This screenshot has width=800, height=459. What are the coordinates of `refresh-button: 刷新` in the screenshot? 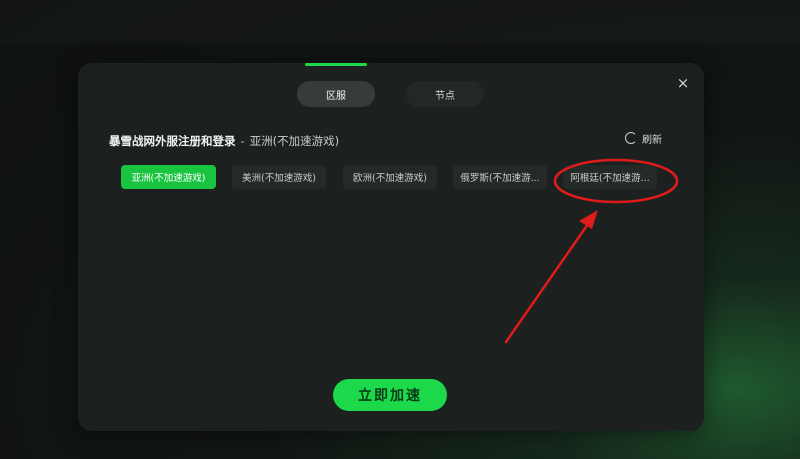 It's located at (643, 138).